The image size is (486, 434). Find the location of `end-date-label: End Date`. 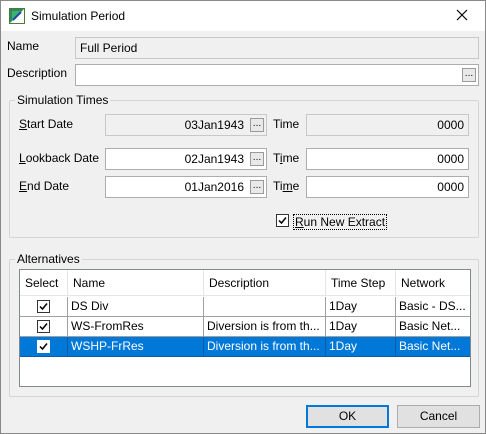

end-date-label: End Date is located at coordinates (44, 186).